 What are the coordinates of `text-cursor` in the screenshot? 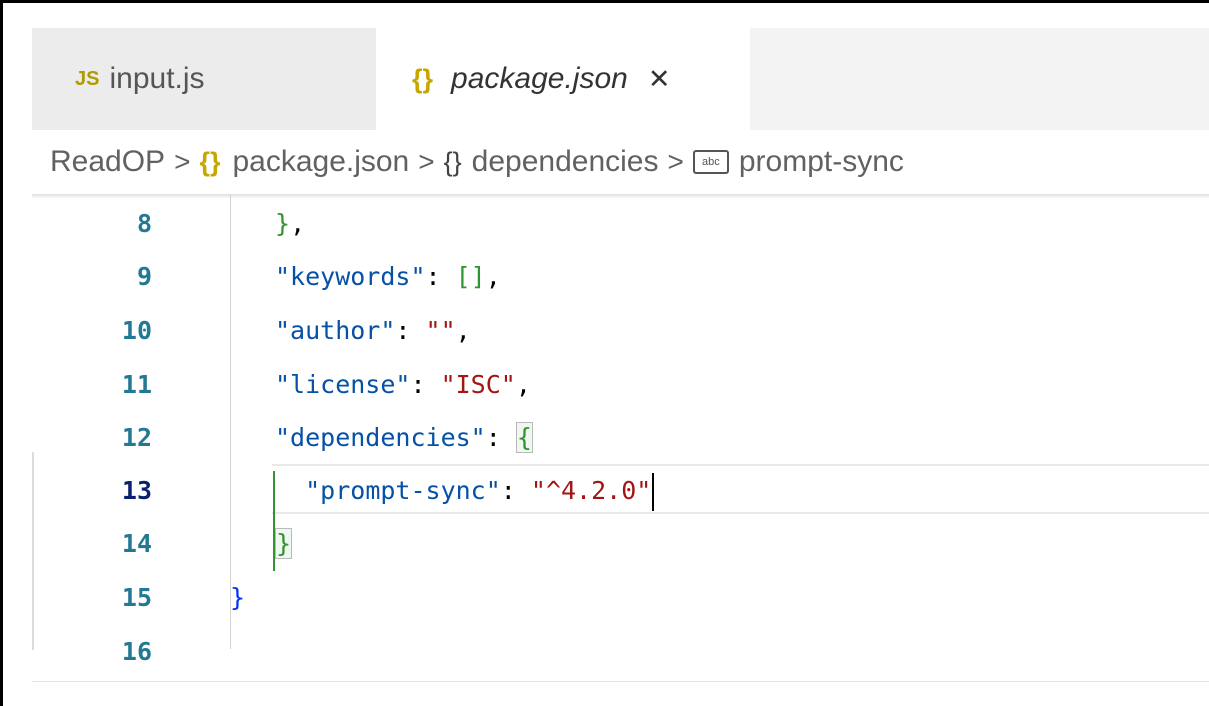 It's located at (653, 492).